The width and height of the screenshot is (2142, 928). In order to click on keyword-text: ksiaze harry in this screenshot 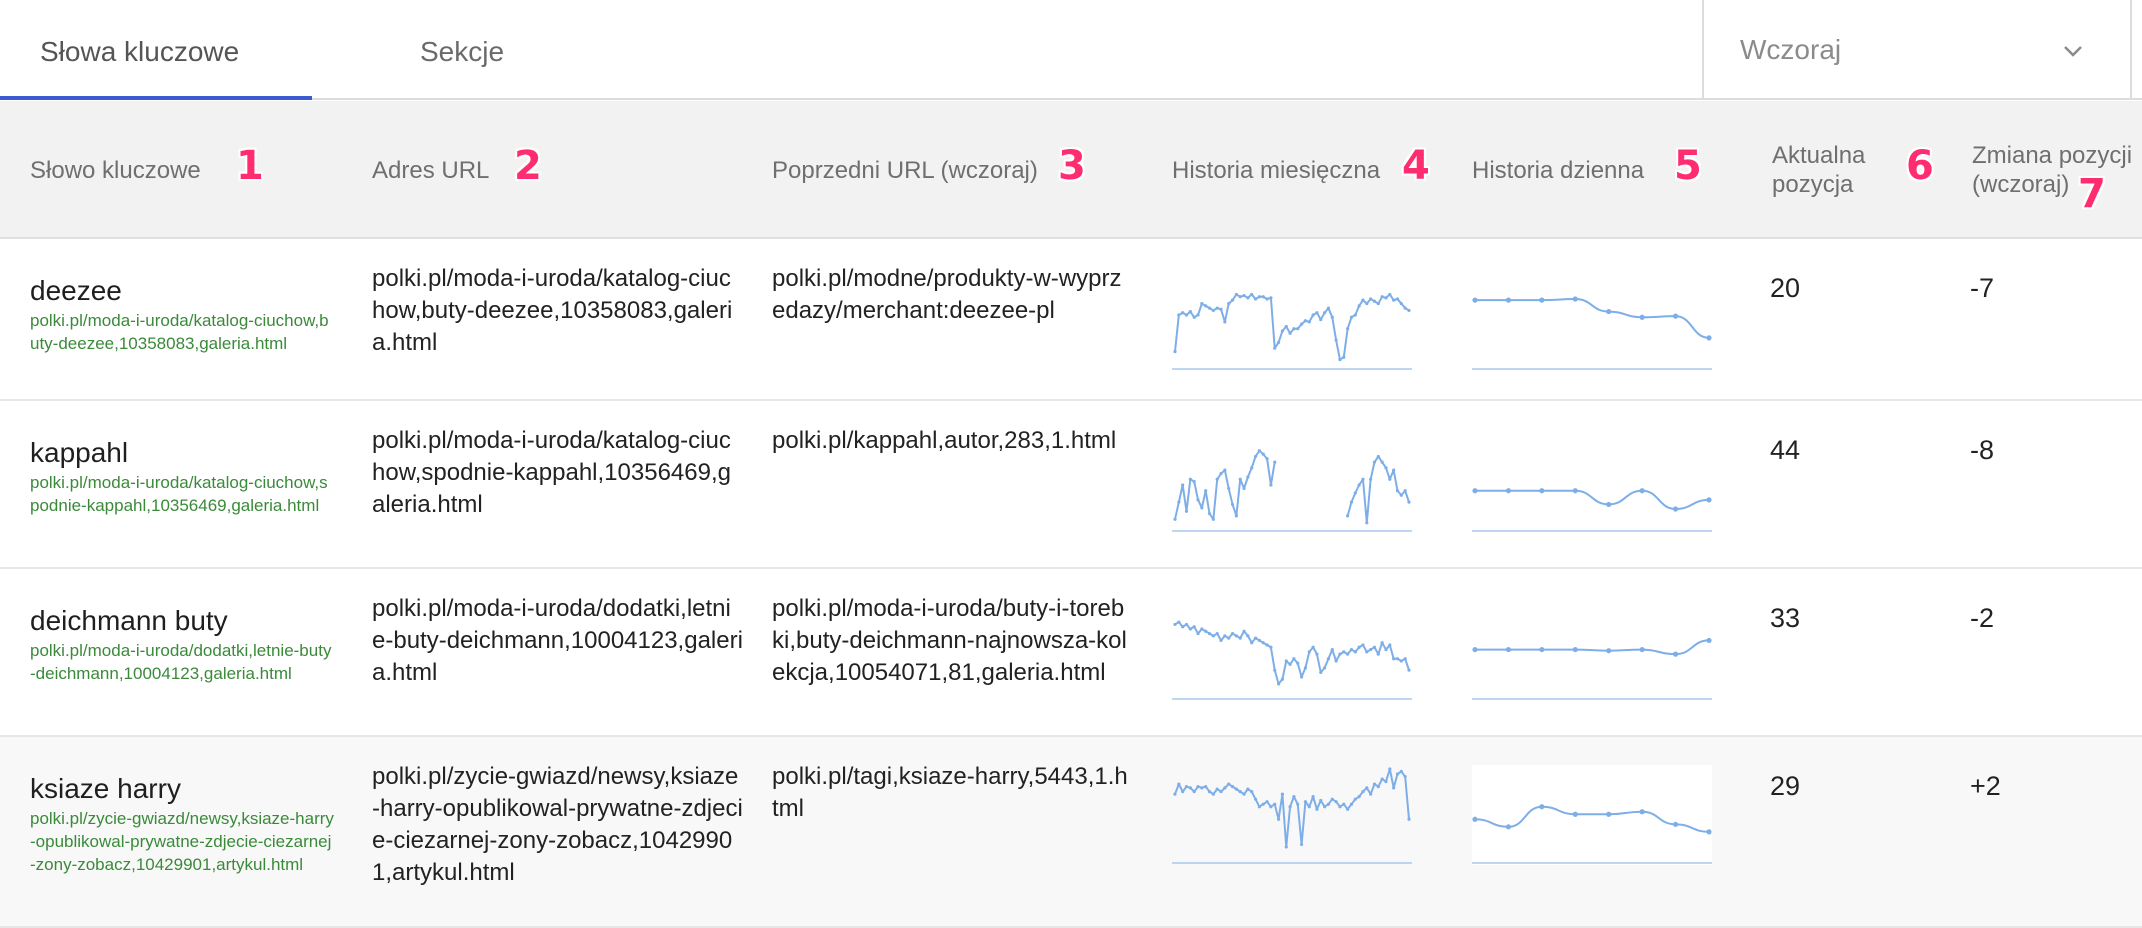, I will do `click(105, 789)`.